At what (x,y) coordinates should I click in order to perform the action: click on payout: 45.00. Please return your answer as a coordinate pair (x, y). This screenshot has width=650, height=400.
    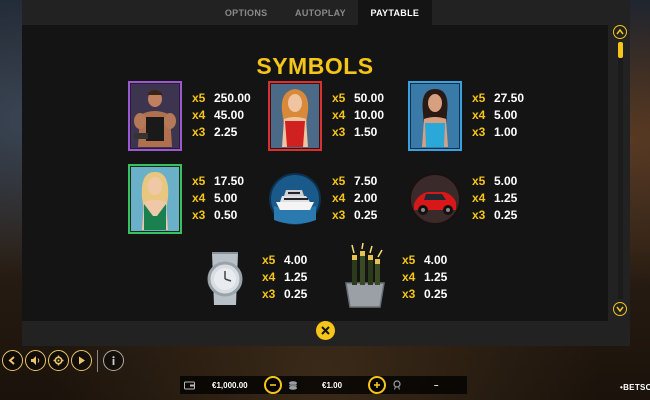
    Looking at the image, I should click on (229, 115).